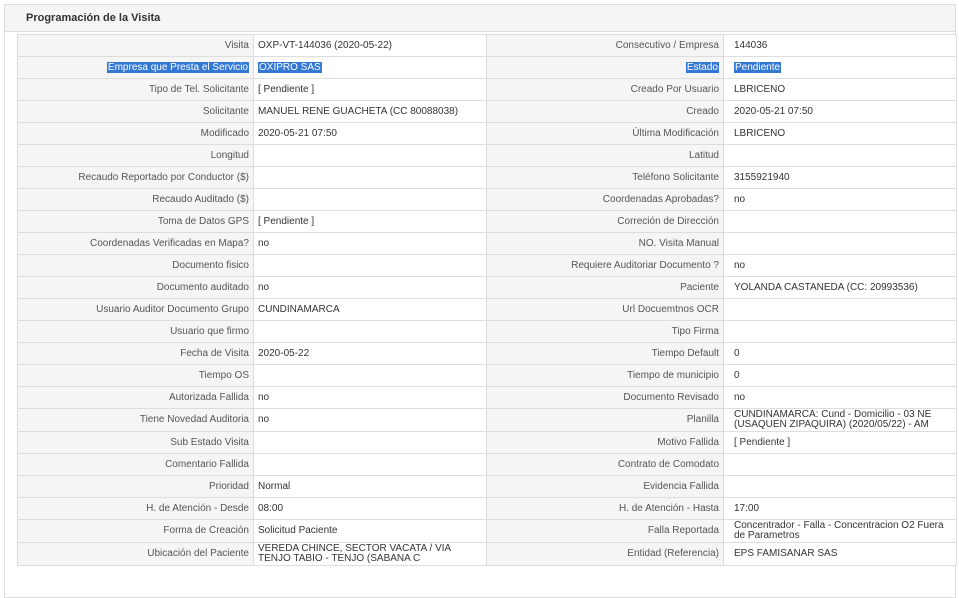 This screenshot has width=959, height=598. Describe the element at coordinates (826, 287) in the screenshot. I see `value-text: YOLANDA CASTANEDA (CC: 20993536)` at that location.